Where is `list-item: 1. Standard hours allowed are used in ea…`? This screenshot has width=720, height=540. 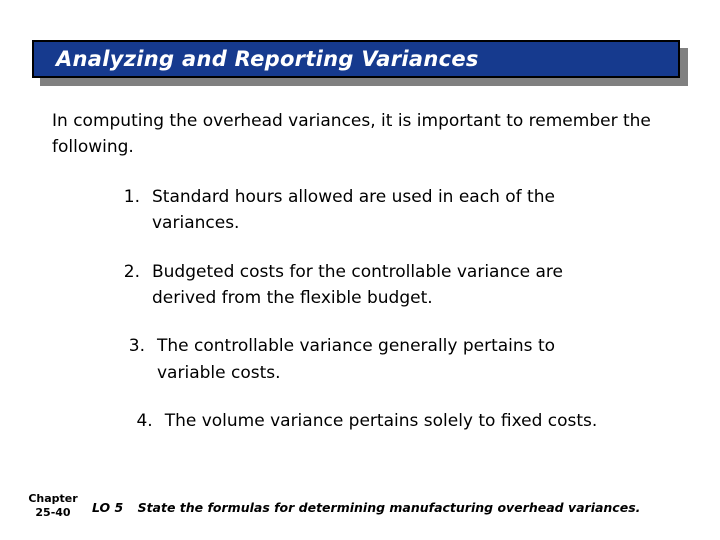 list-item: 1. Standard hours allowed are used in ea… is located at coordinates (360, 210).